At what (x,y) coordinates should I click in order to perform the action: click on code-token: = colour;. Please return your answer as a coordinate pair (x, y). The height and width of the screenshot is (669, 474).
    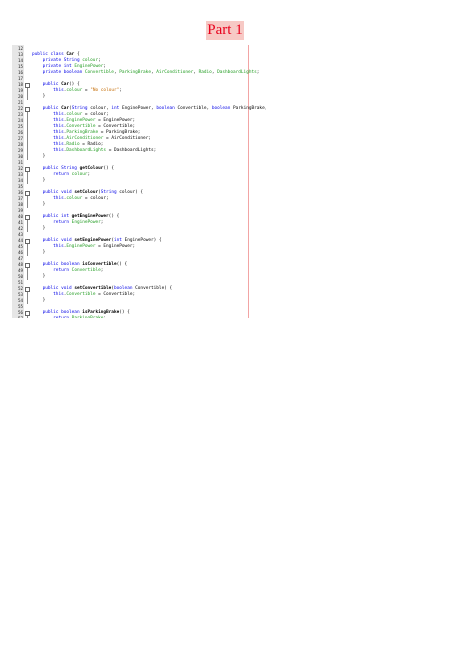
    Looking at the image, I should click on (95, 114).